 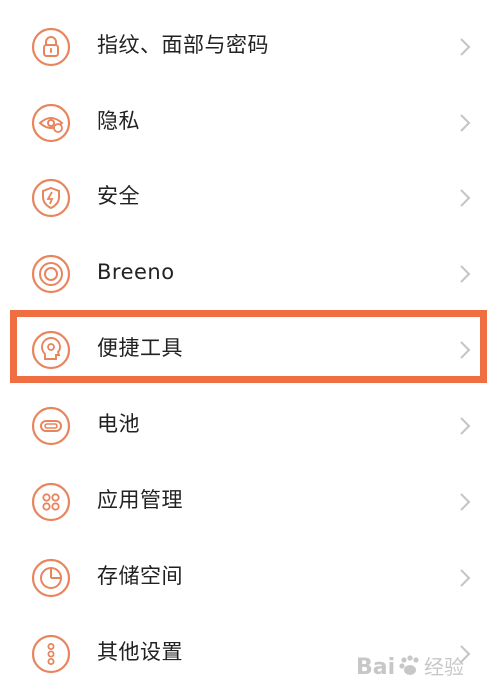 What do you see at coordinates (118, 424) in the screenshot?
I see `settings-item-label: 电池` at bounding box center [118, 424].